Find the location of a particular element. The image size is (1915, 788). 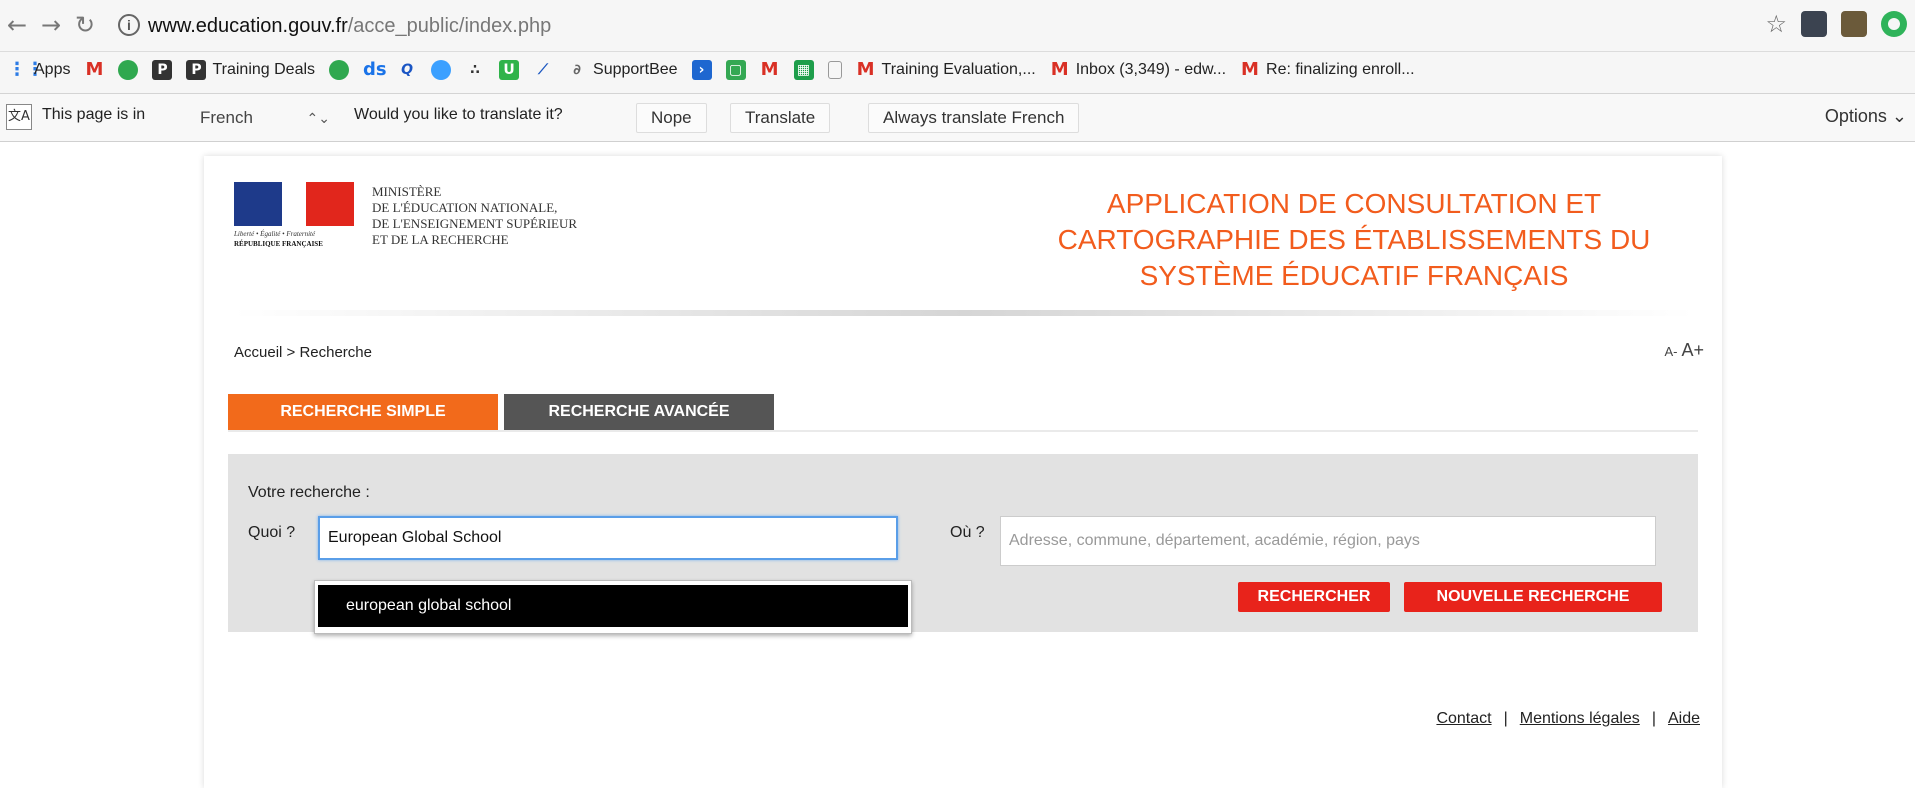

sheet-icon: ▦ is located at coordinates (803, 70).